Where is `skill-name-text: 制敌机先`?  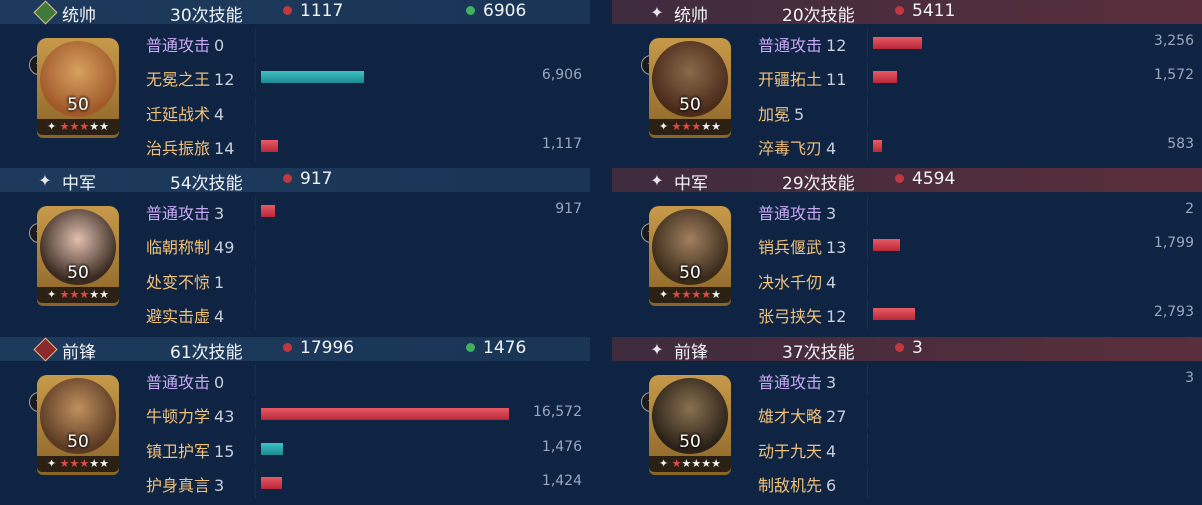
skill-name-text: 制敌机先 is located at coordinates (790, 485).